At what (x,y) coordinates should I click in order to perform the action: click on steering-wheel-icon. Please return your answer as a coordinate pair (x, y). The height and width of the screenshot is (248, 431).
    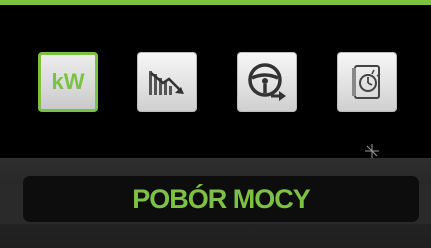
    Looking at the image, I should click on (267, 82).